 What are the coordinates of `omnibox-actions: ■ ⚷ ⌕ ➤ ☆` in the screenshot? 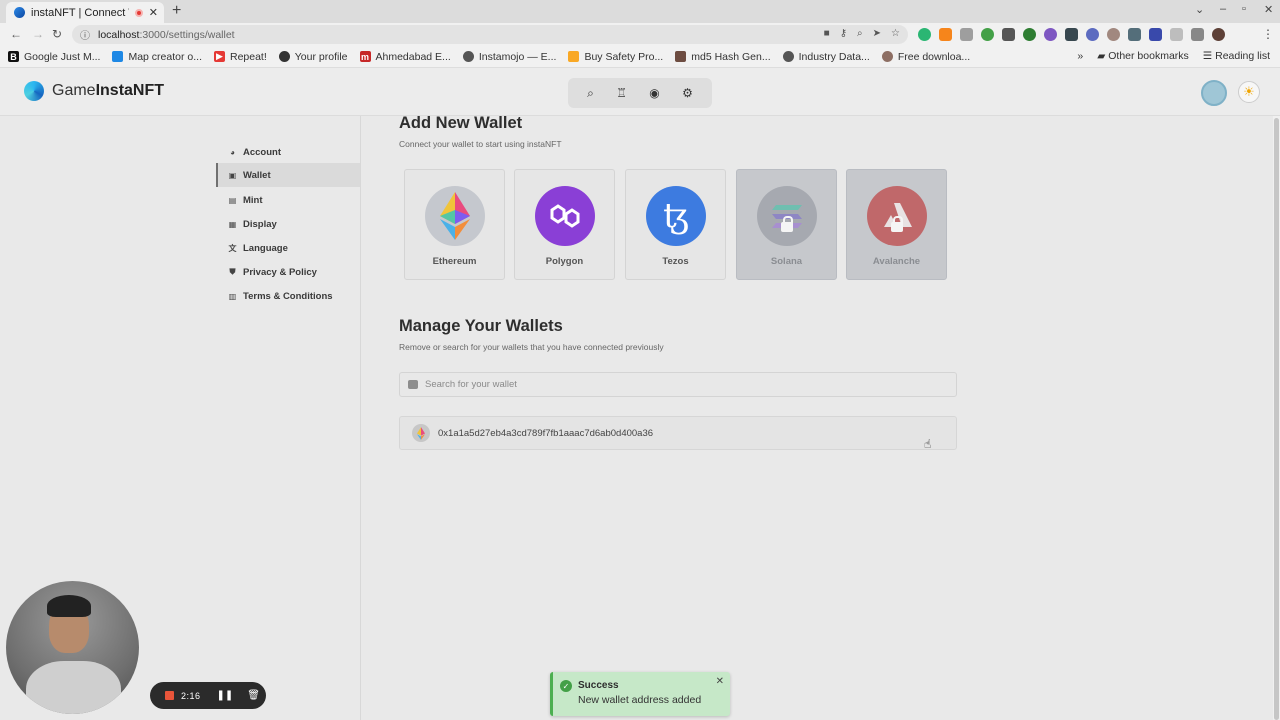 It's located at (862, 33).